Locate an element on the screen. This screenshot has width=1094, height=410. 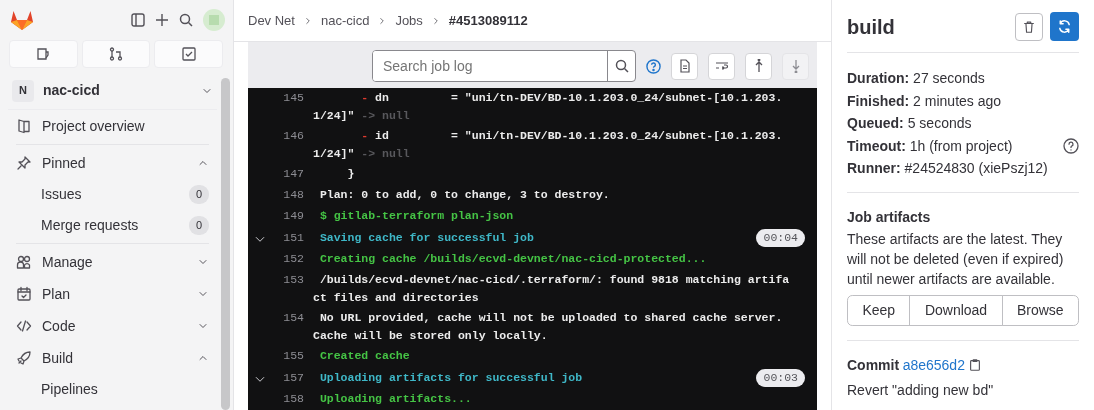
plus-icon is located at coordinates (162, 20).